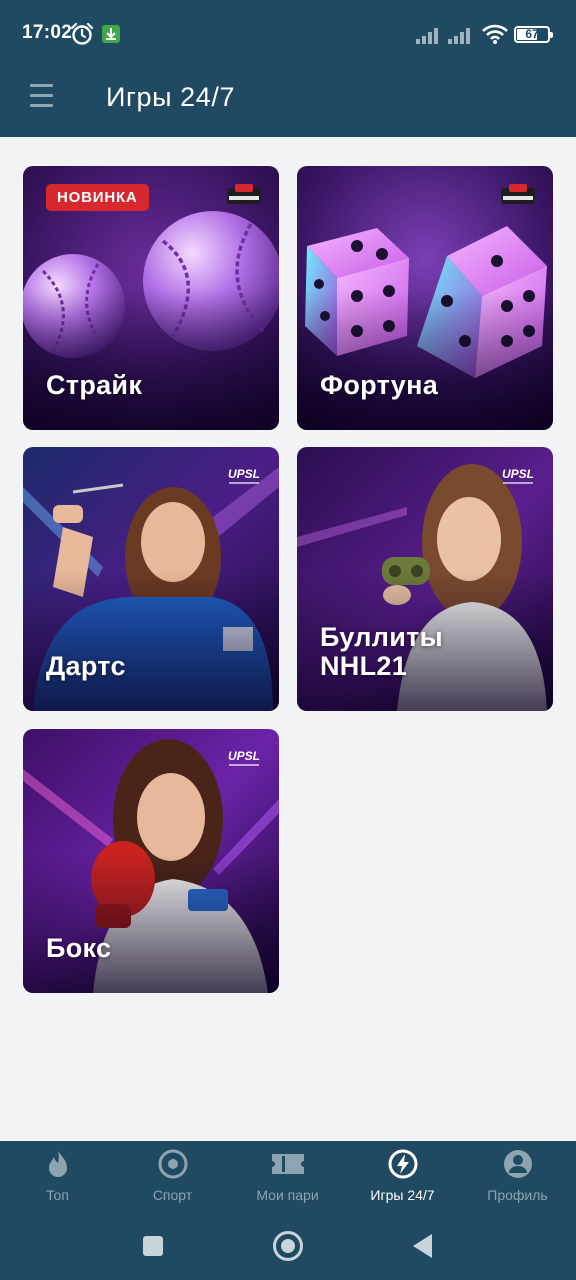  I want to click on game-card-boxing: UPSL Бокс, so click(151, 861).